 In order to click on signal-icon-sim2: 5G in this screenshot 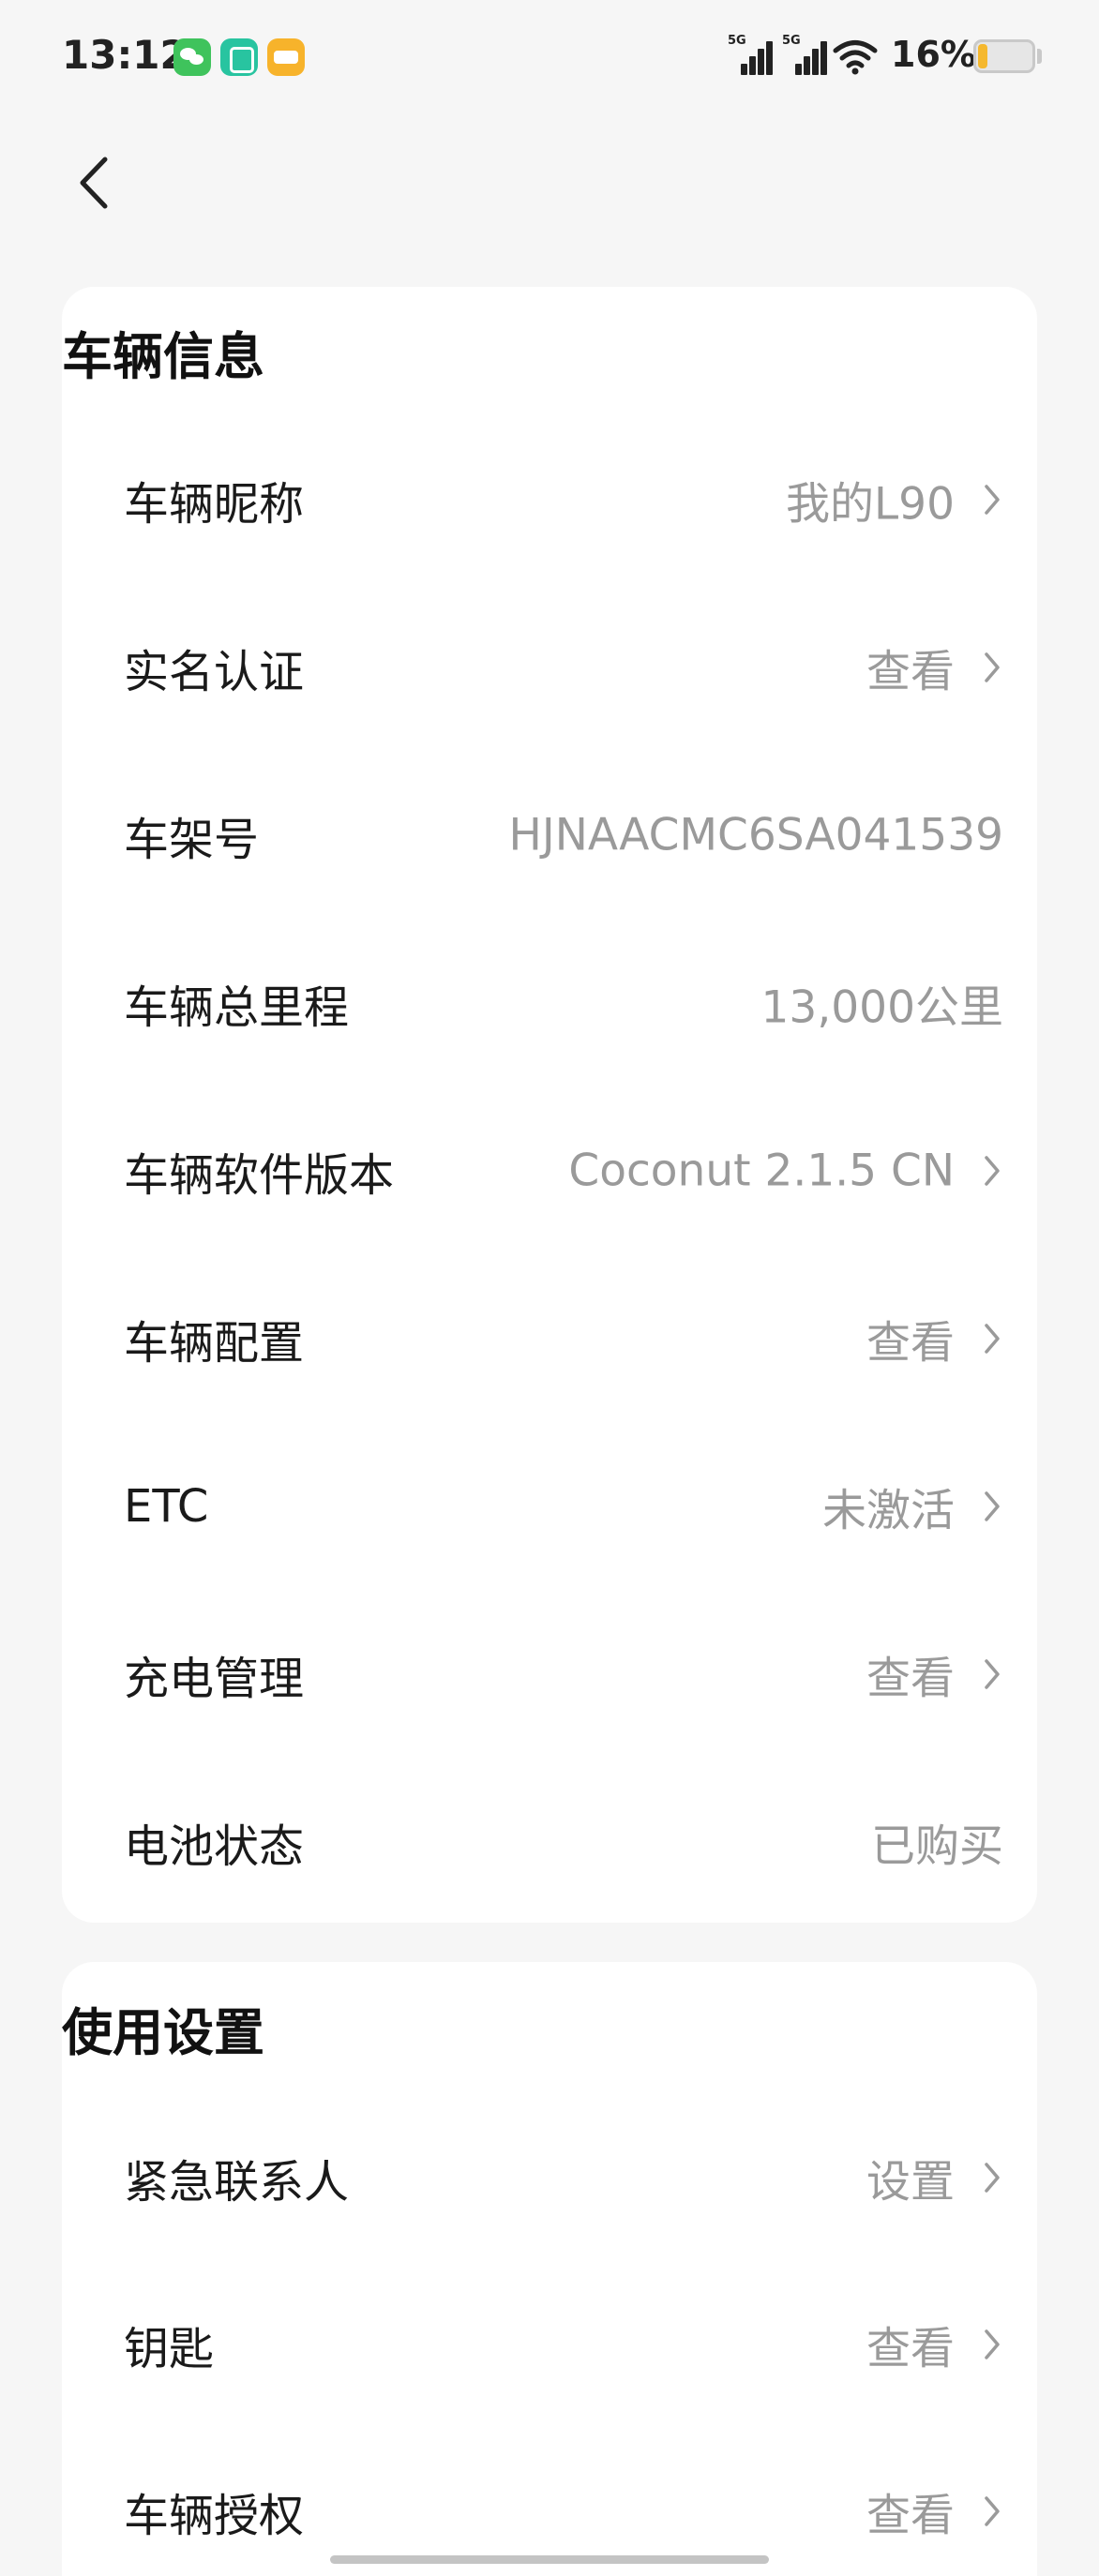, I will do `click(804, 54)`.